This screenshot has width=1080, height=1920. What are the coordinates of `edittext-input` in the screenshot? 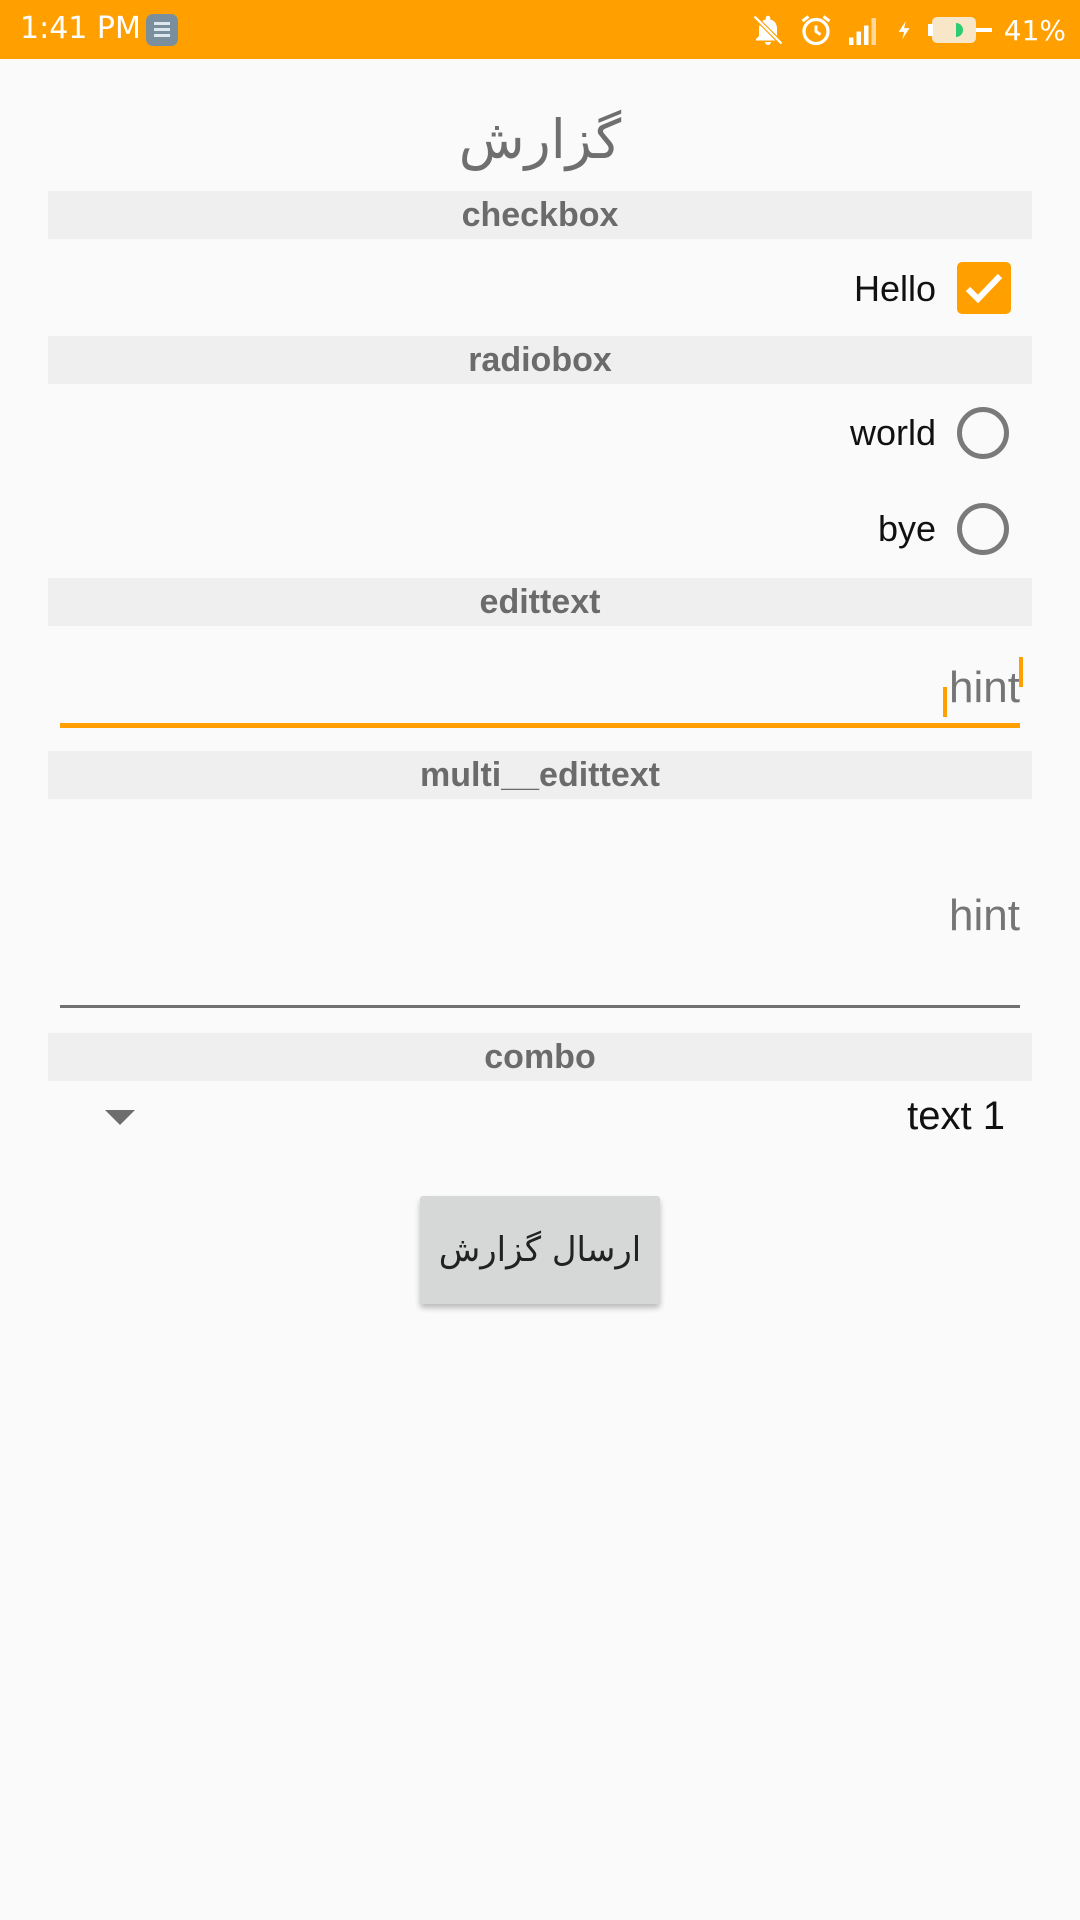 It's located at (540, 688).